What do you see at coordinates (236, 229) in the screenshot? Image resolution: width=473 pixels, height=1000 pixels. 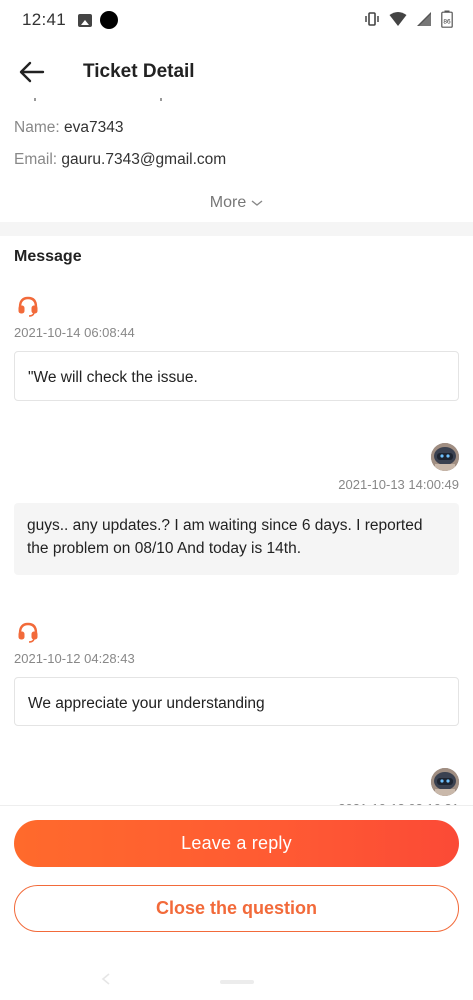 I see `section-divider` at bounding box center [236, 229].